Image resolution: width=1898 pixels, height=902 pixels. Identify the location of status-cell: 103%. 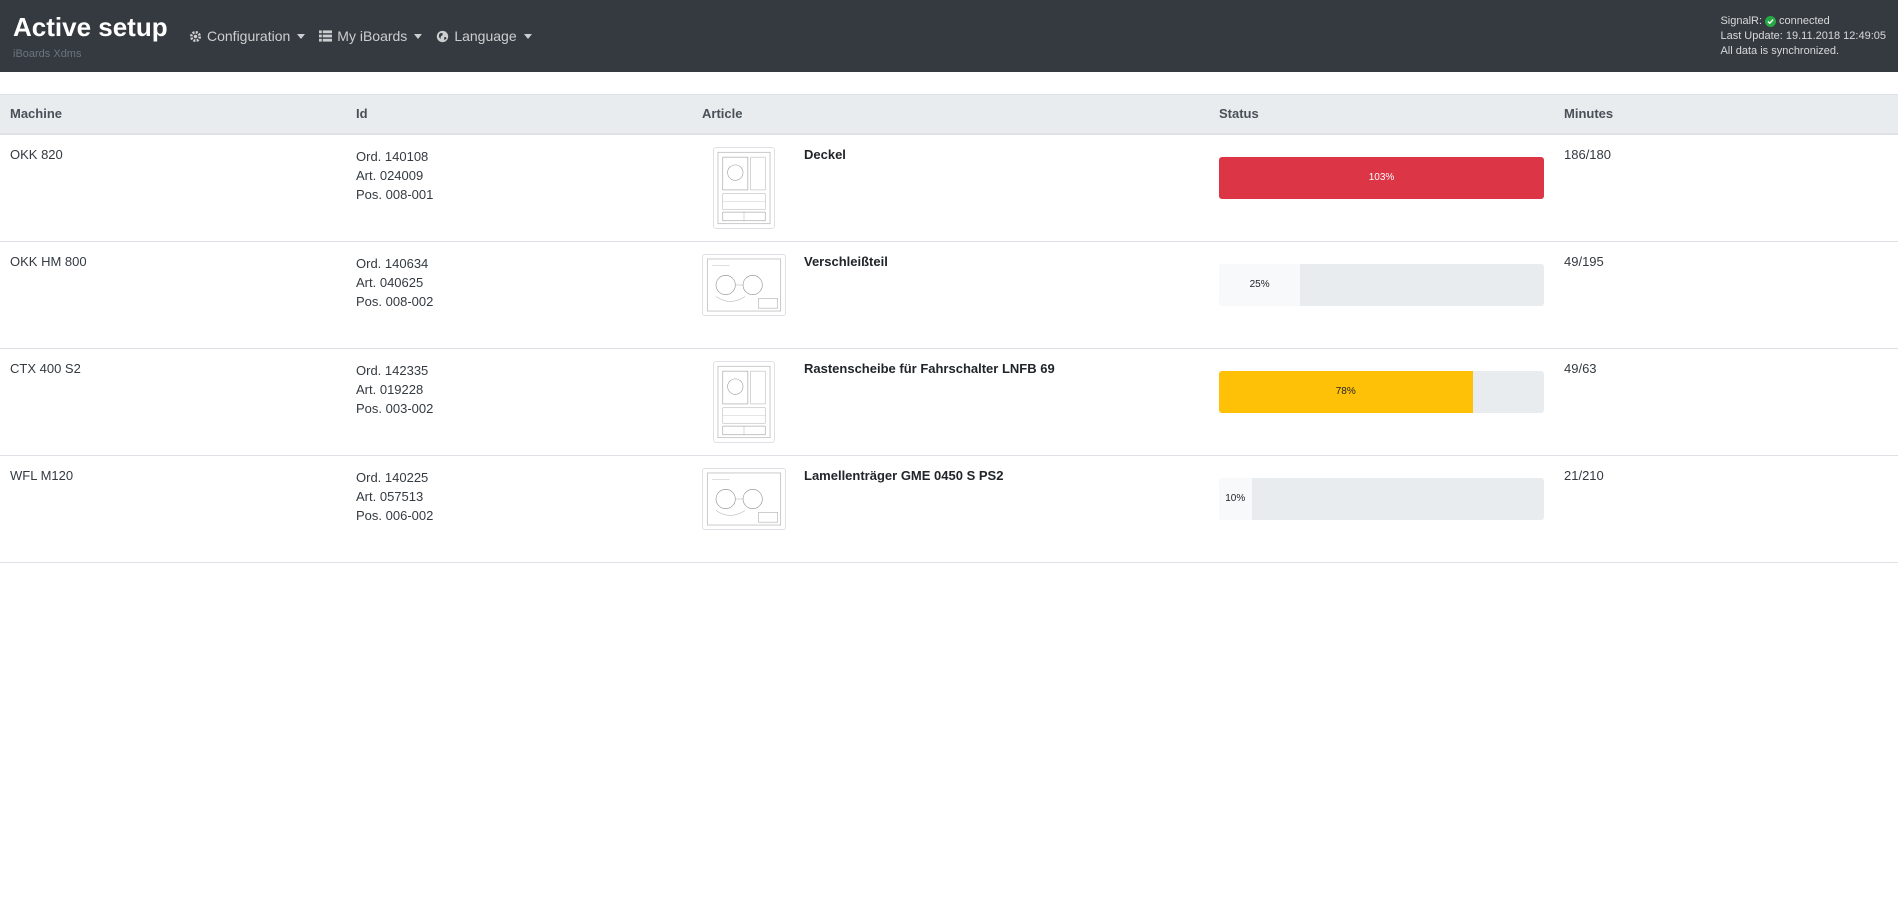
(1381, 187).